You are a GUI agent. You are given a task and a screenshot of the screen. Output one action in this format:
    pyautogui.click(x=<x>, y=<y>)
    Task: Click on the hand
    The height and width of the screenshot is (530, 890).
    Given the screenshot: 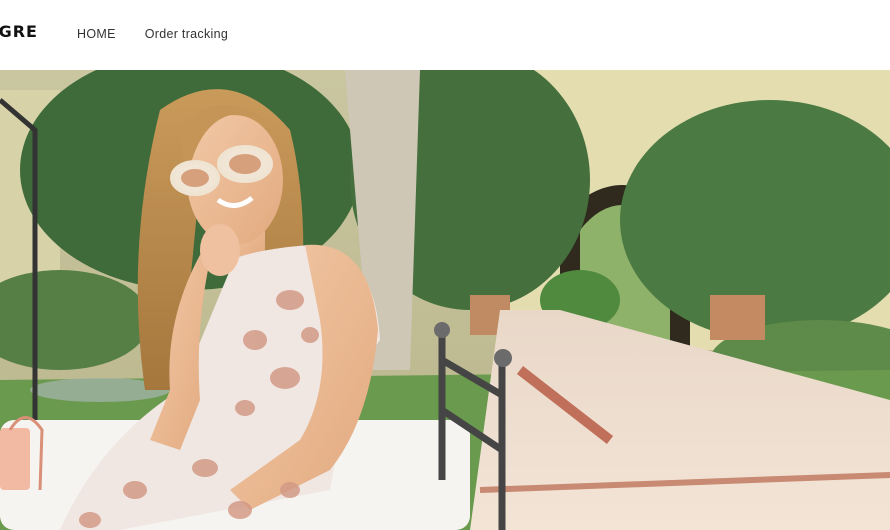 What is the action you would take?
    pyautogui.click(x=220, y=250)
    